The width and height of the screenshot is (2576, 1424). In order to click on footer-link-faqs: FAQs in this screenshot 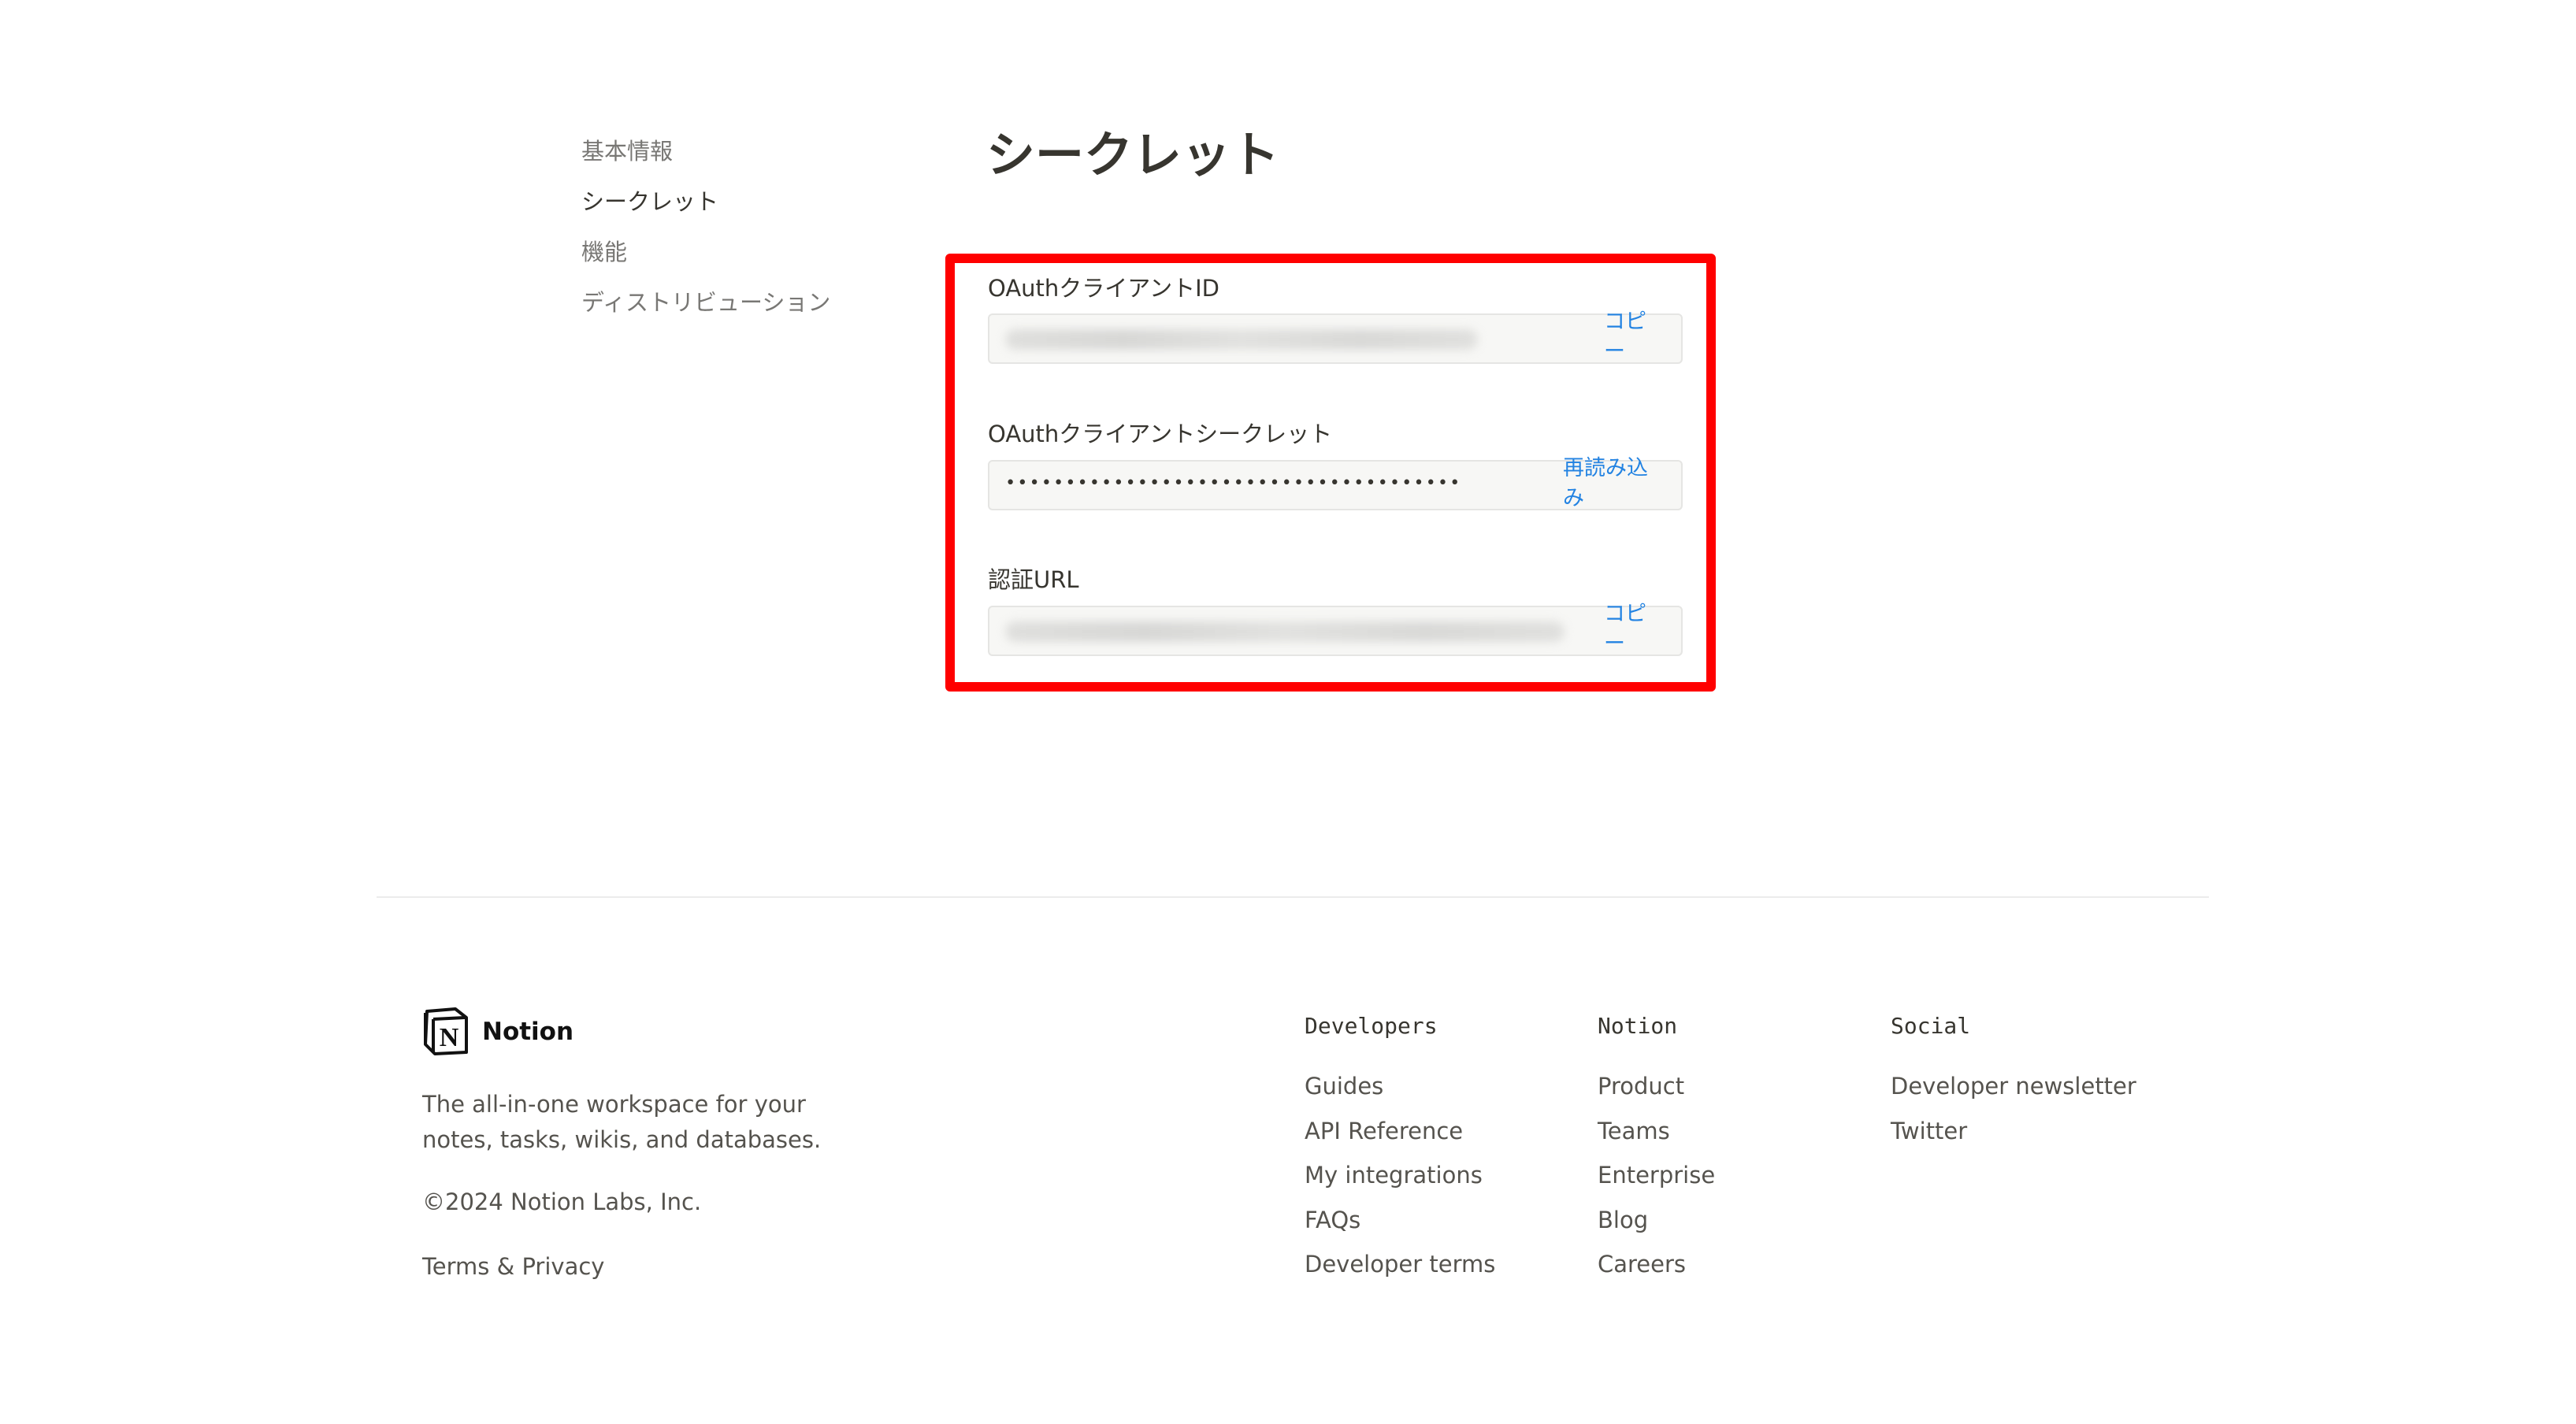, I will do `click(1400, 1226)`.